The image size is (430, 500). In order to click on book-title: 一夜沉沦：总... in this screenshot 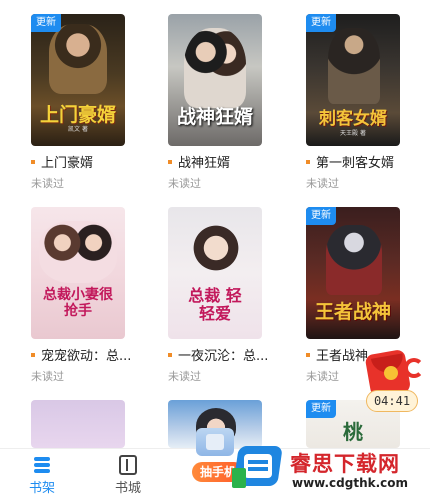, I will do `click(233, 357)`.